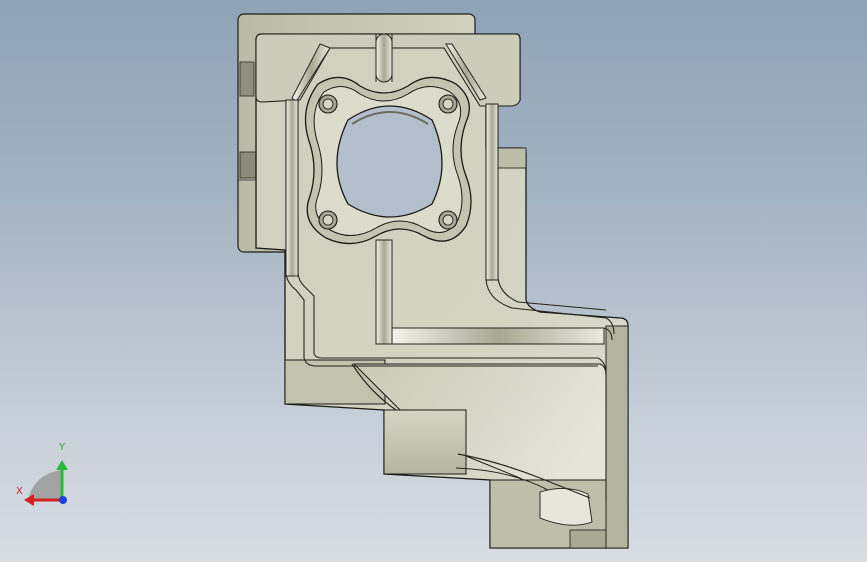  I want to click on x-axis-label: X, so click(19, 491).